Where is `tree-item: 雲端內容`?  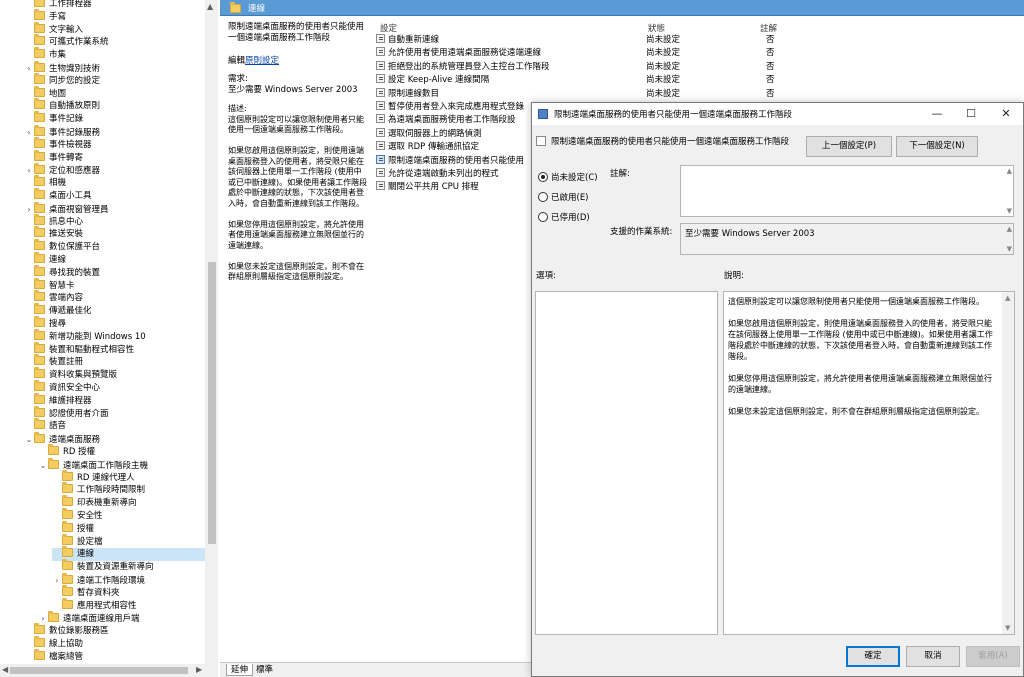
tree-item: 雲端內容 is located at coordinates (114, 297).